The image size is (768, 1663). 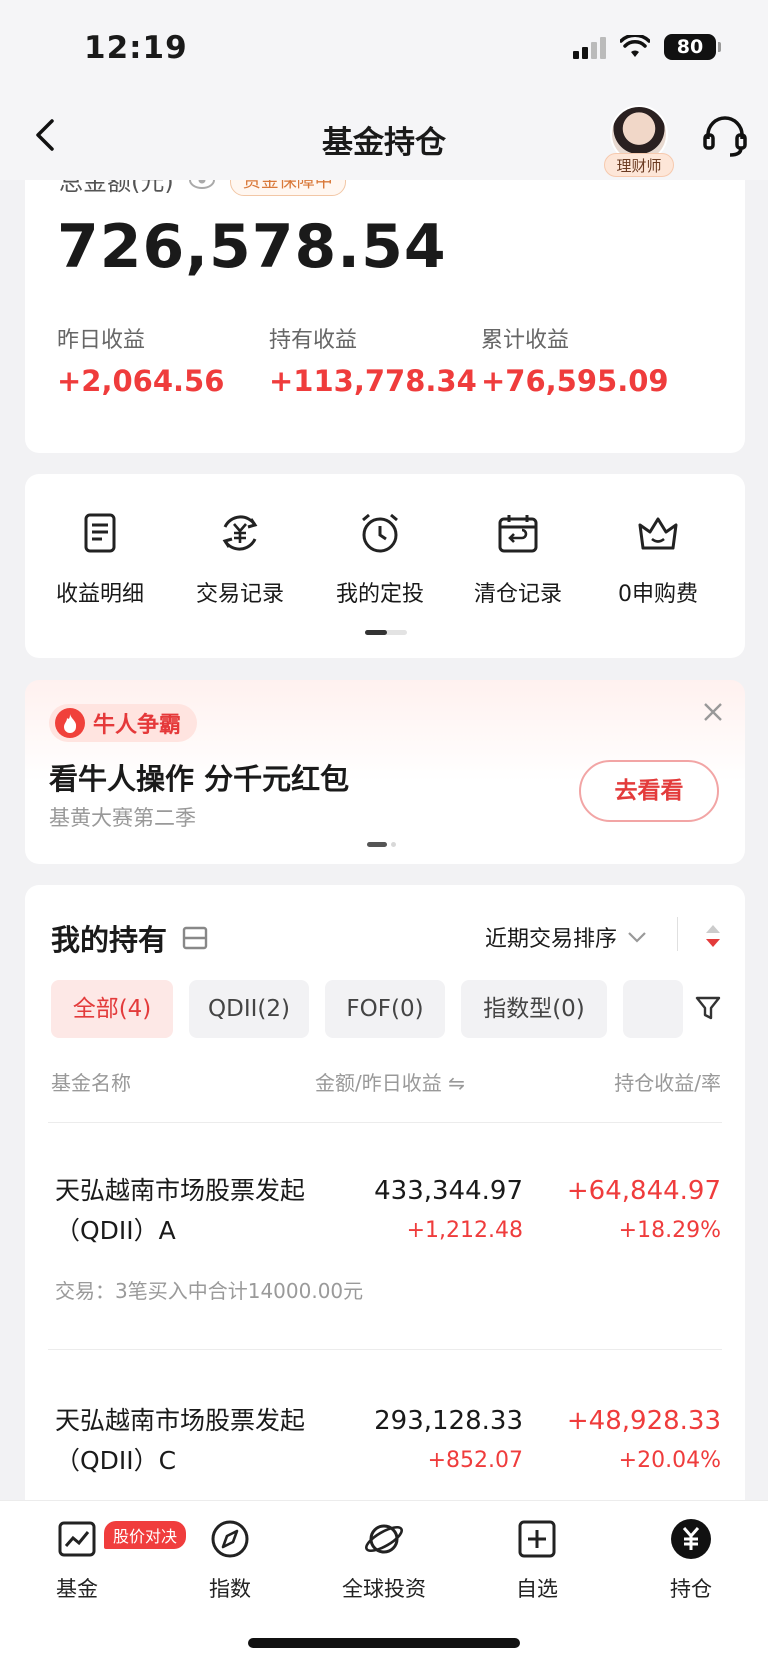 What do you see at coordinates (180, 1210) in the screenshot?
I see `fund-name: 天弘越南市场股票发起（QDII）A` at bounding box center [180, 1210].